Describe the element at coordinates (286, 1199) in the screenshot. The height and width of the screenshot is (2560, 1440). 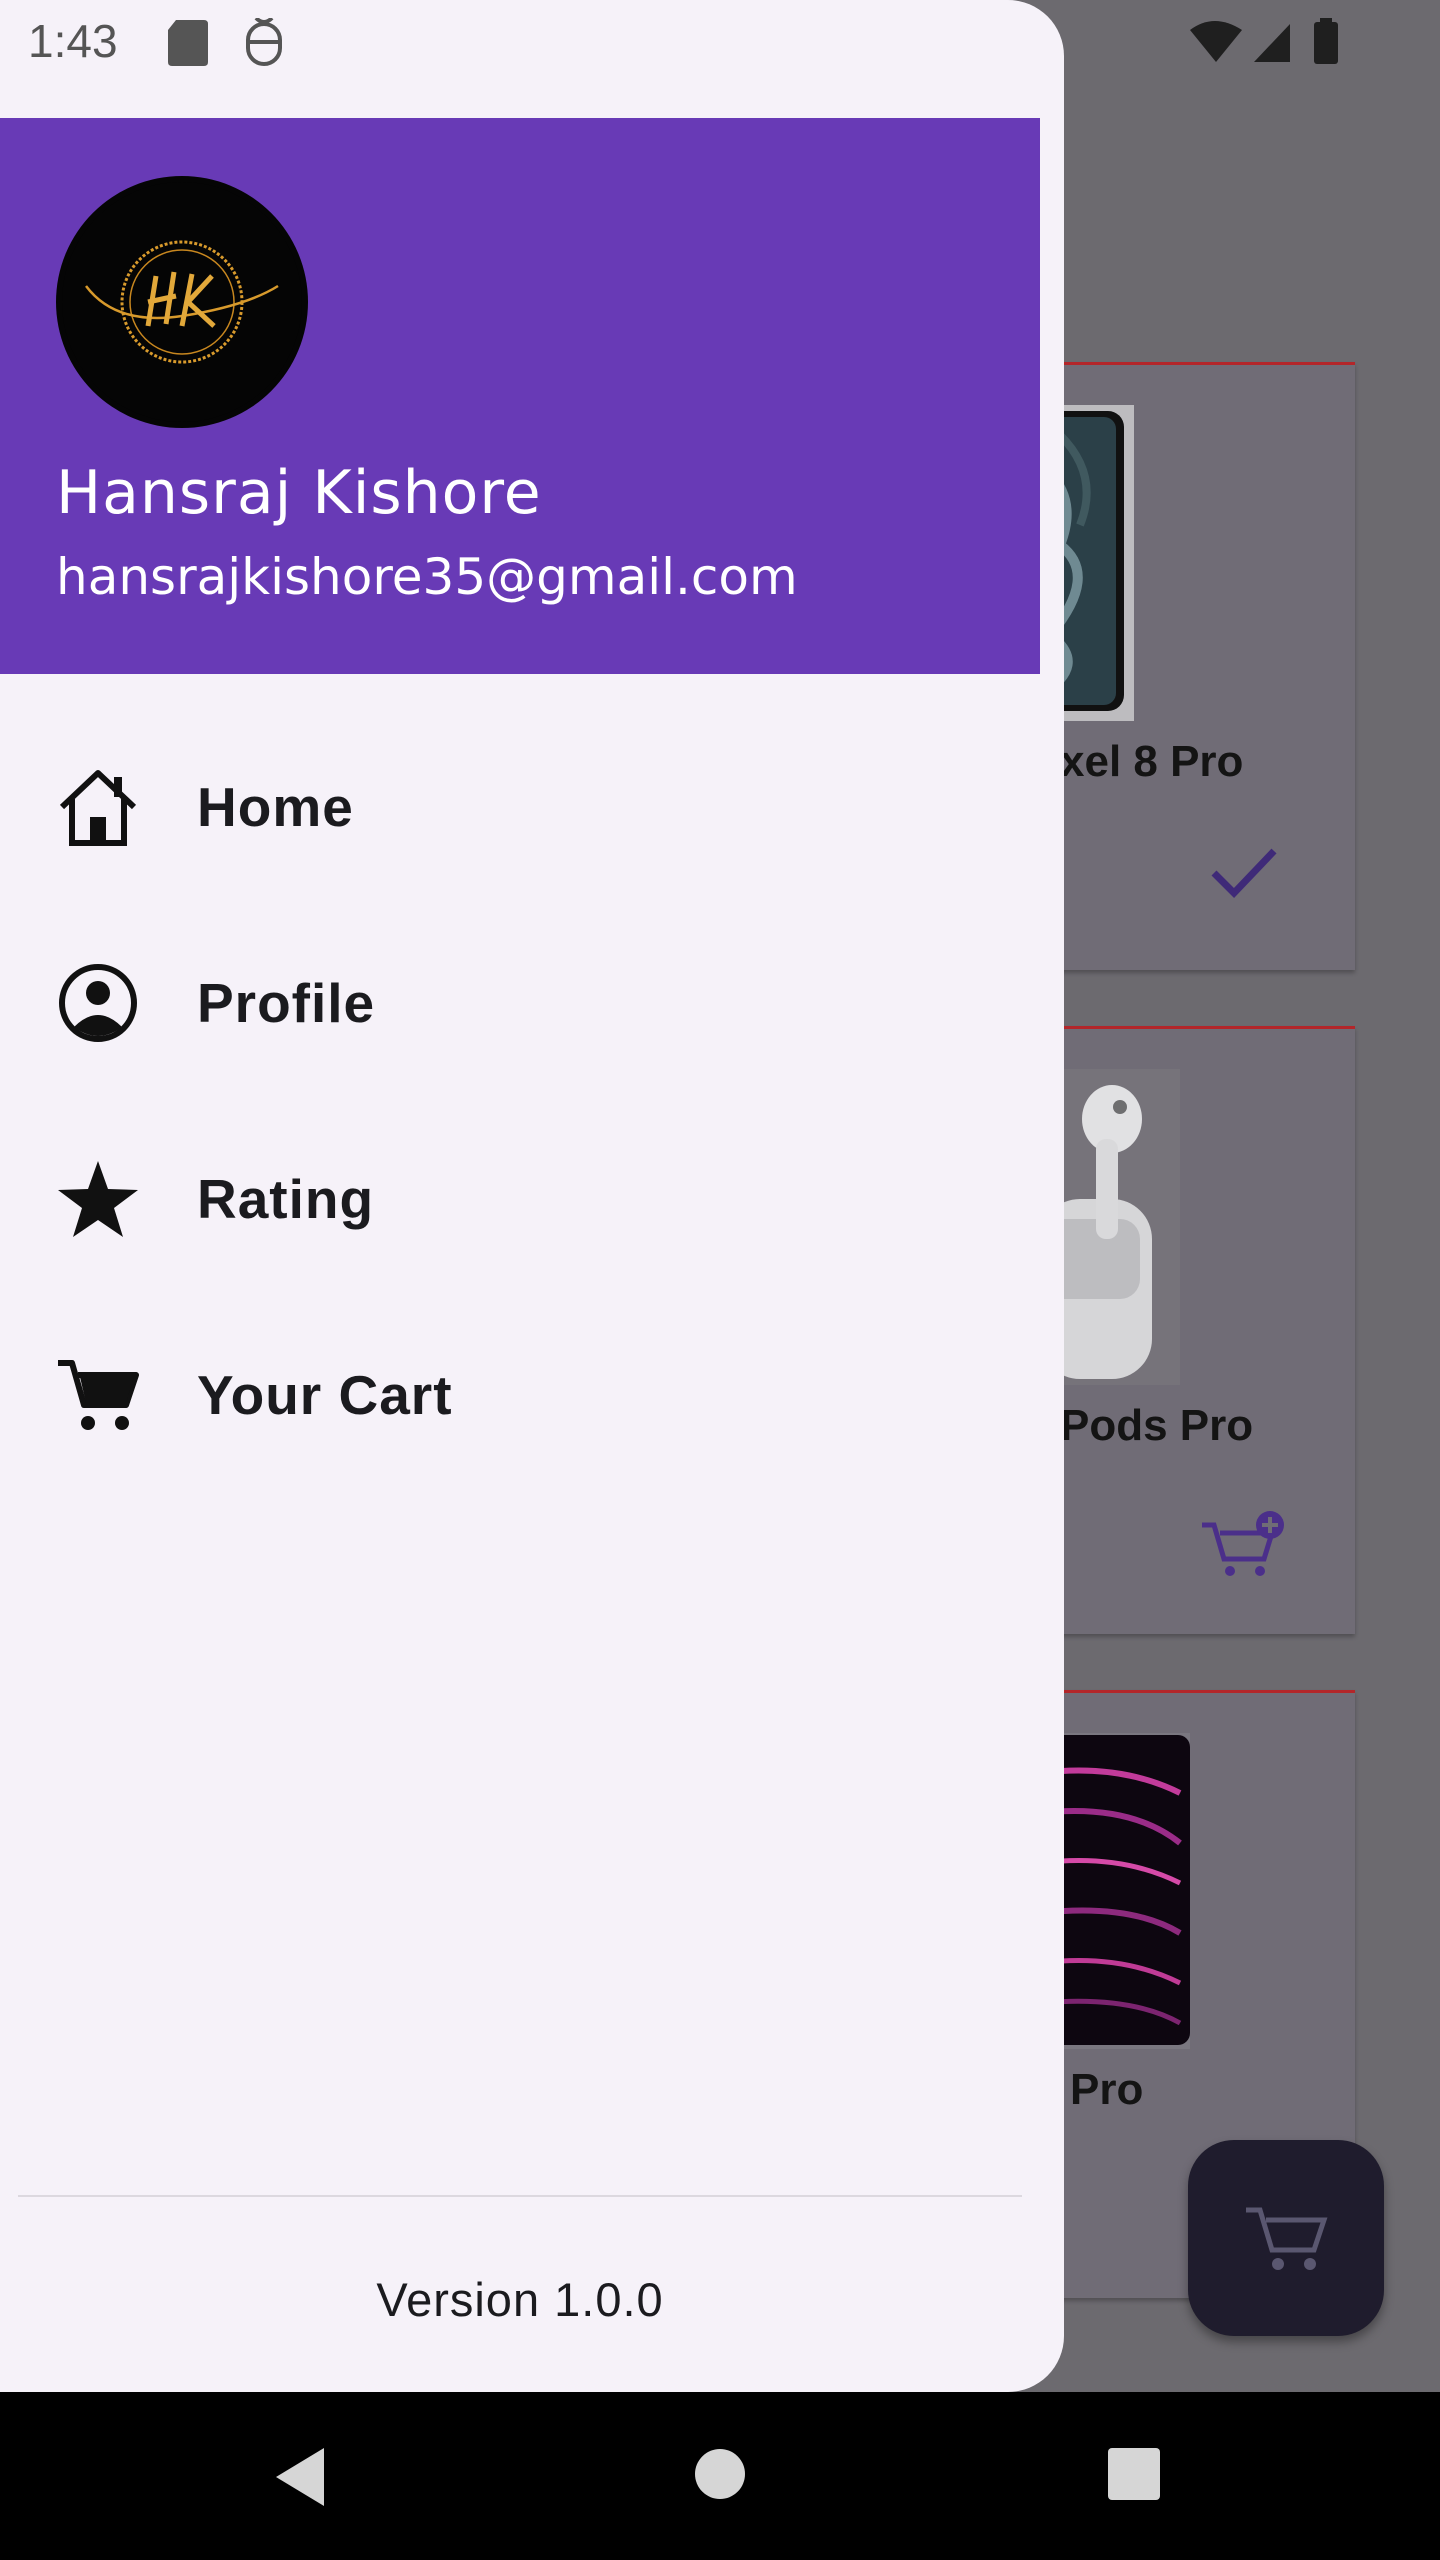
I see `drawer-item-label: Rating` at that location.